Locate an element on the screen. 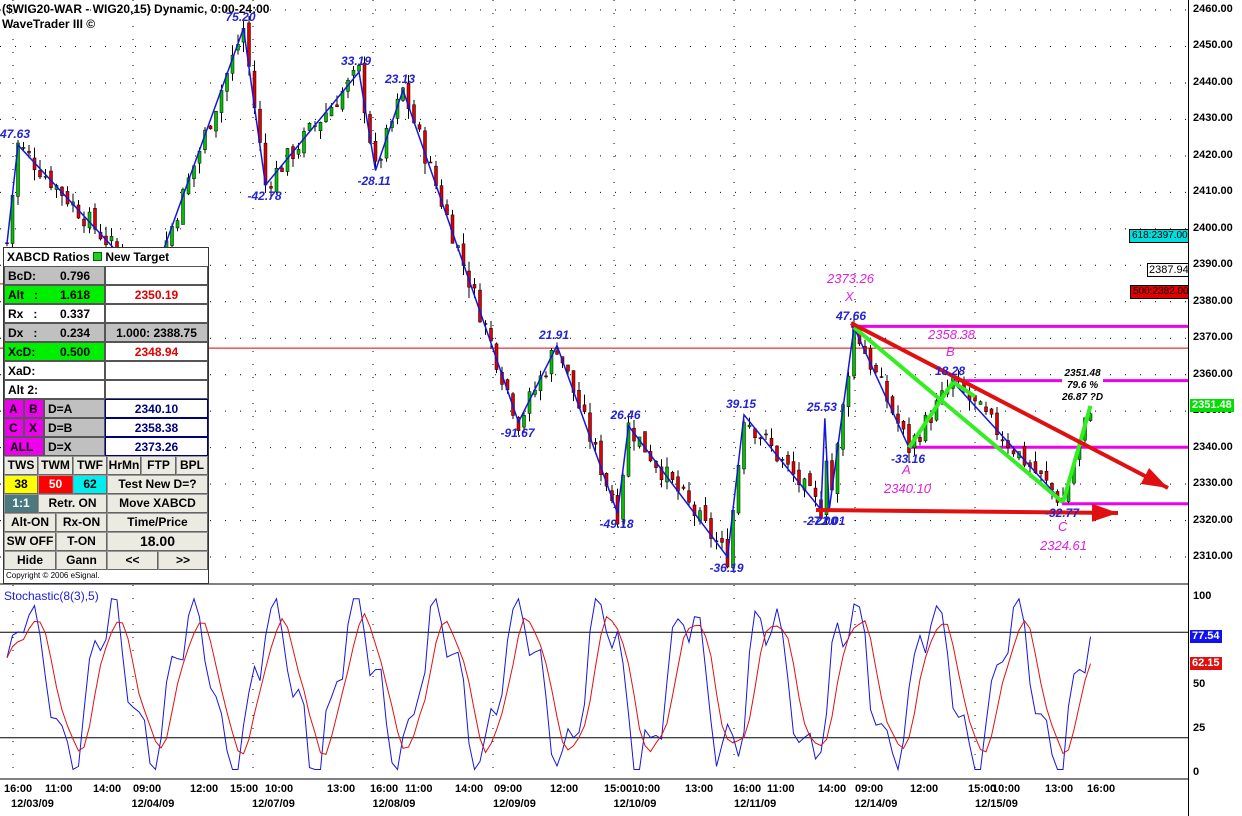 The width and height of the screenshot is (1242, 816). wave-pivot-label: -22.01 is located at coordinates (828, 520).